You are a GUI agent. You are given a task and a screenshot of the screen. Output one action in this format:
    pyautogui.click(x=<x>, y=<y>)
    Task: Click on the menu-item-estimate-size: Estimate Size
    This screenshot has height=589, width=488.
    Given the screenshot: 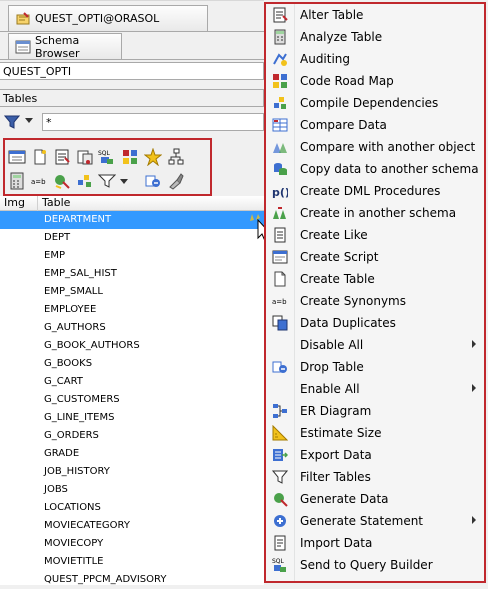 What is the action you would take?
    pyautogui.click(x=375, y=433)
    